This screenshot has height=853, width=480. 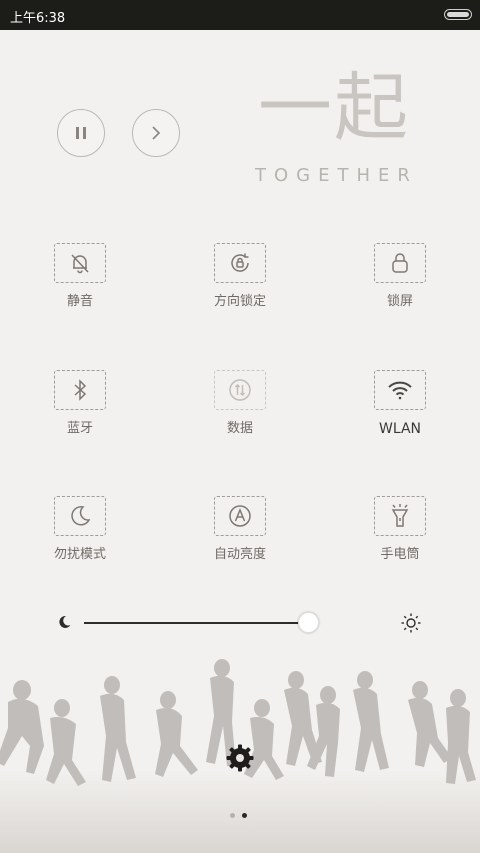 I want to click on toggle-flashlight-box, so click(x=400, y=516).